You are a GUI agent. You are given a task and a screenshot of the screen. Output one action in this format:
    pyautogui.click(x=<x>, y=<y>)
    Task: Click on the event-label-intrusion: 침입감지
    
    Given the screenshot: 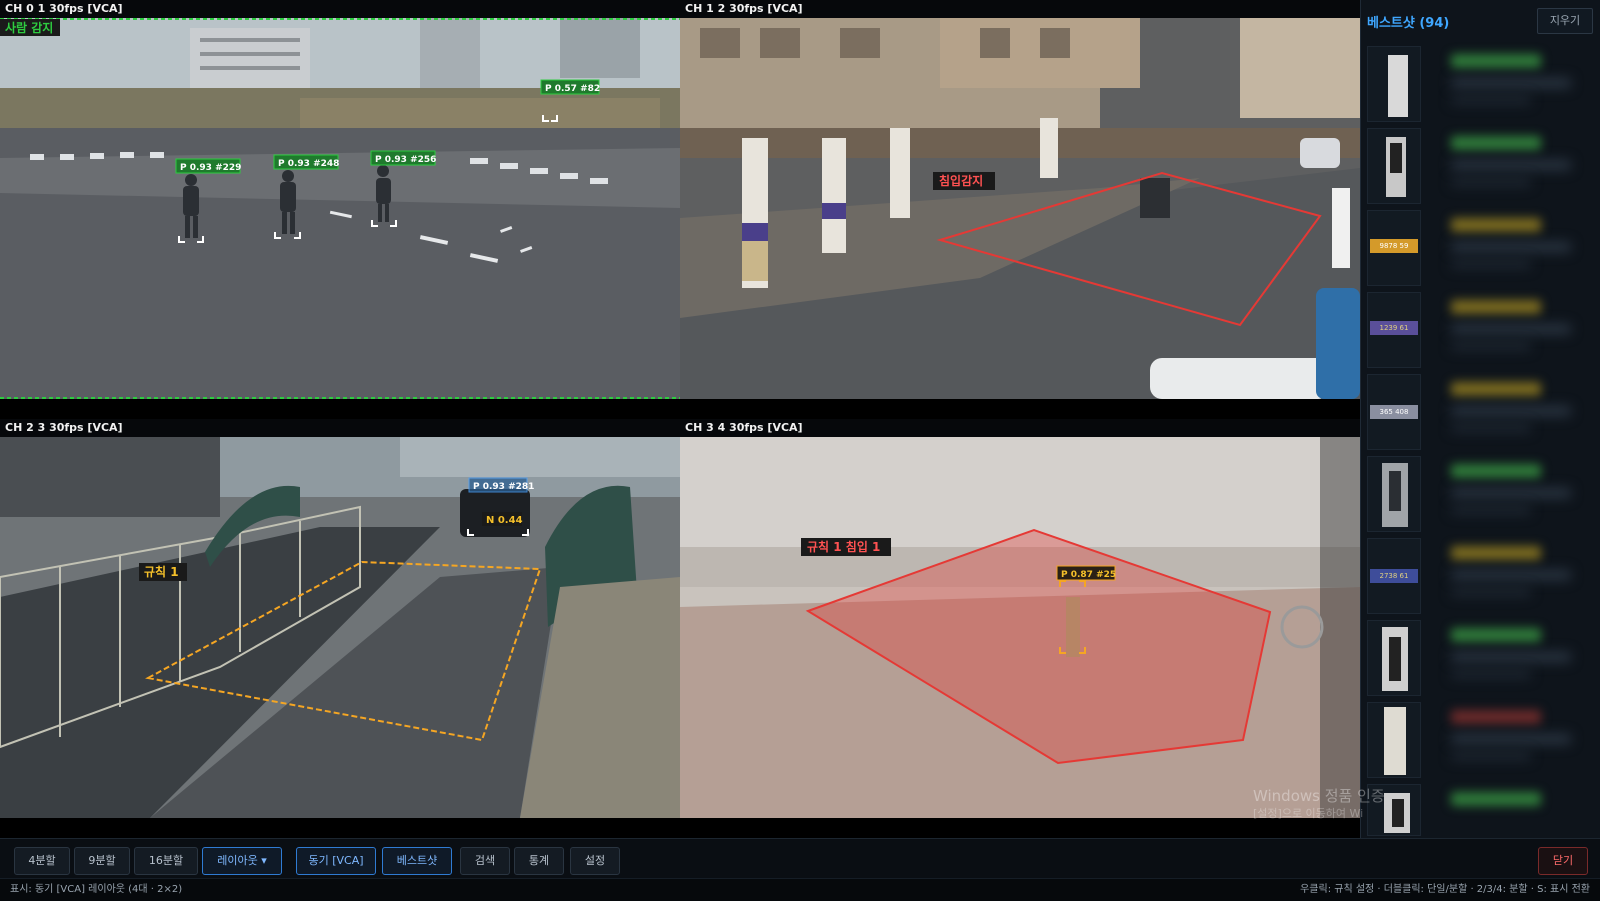 What is the action you would take?
    pyautogui.click(x=961, y=180)
    